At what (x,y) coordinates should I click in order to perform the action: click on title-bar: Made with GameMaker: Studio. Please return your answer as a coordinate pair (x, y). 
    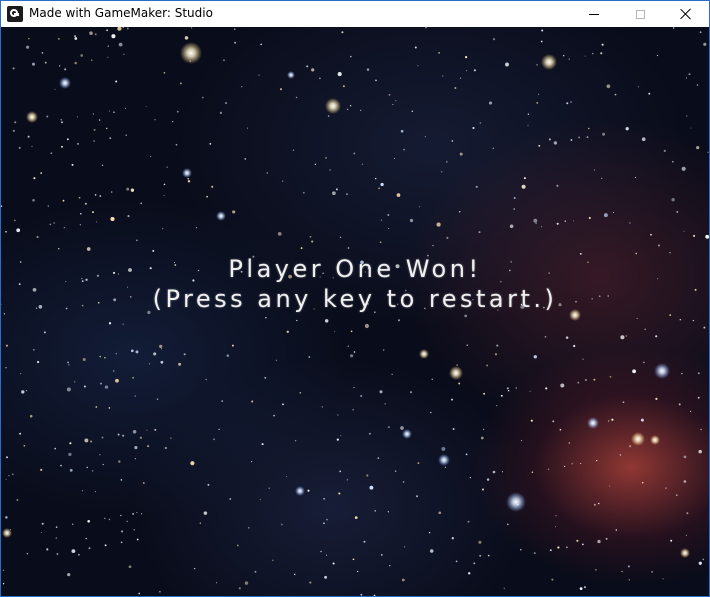
    Looking at the image, I should click on (355, 14).